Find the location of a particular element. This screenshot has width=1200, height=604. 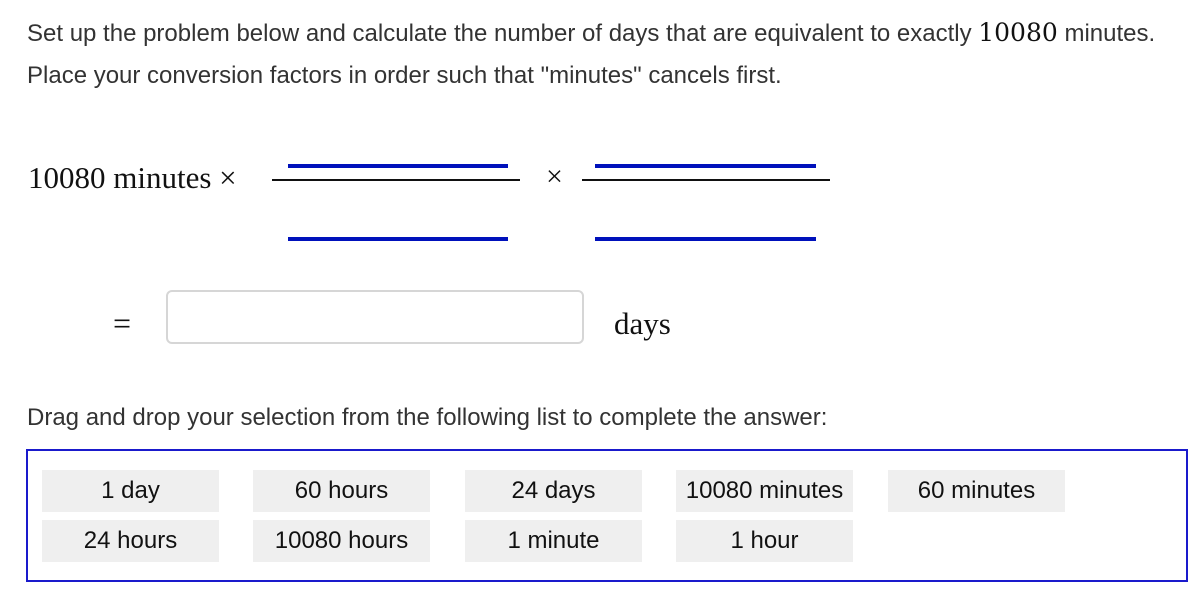

multiply-symbol-1: × is located at coordinates (228, 177).